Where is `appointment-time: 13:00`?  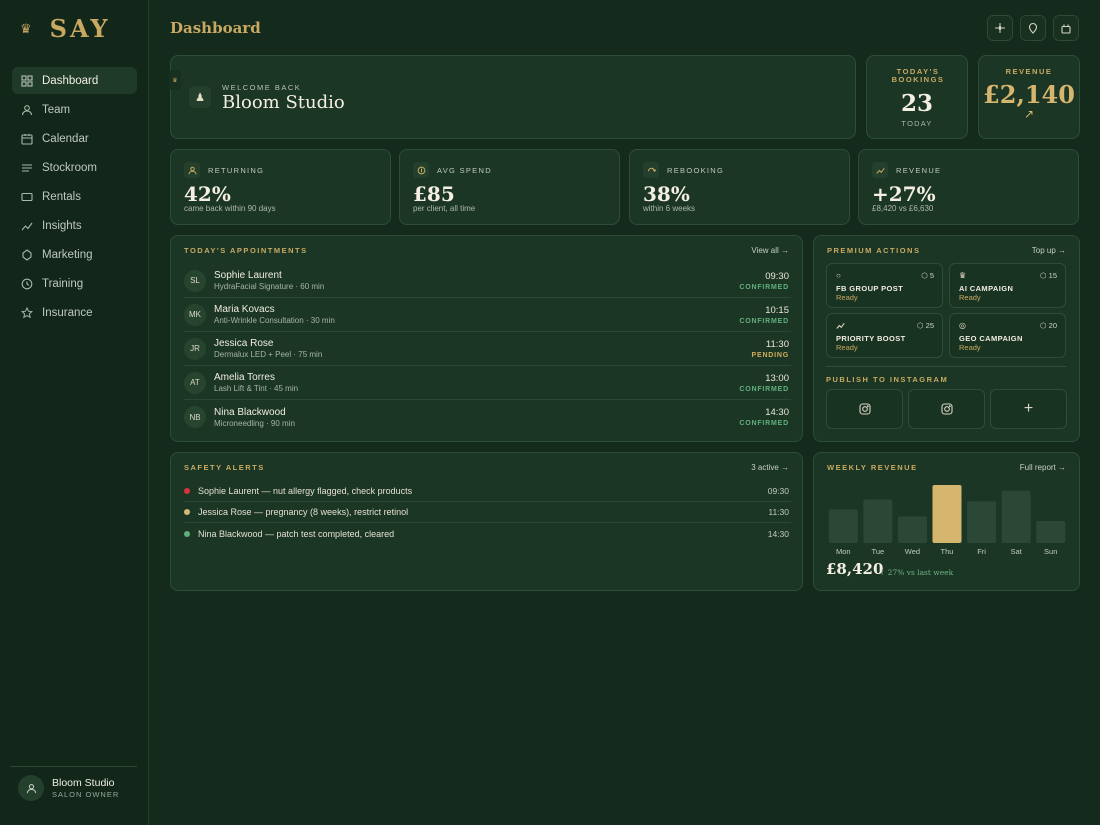 appointment-time: 13:00 is located at coordinates (777, 378).